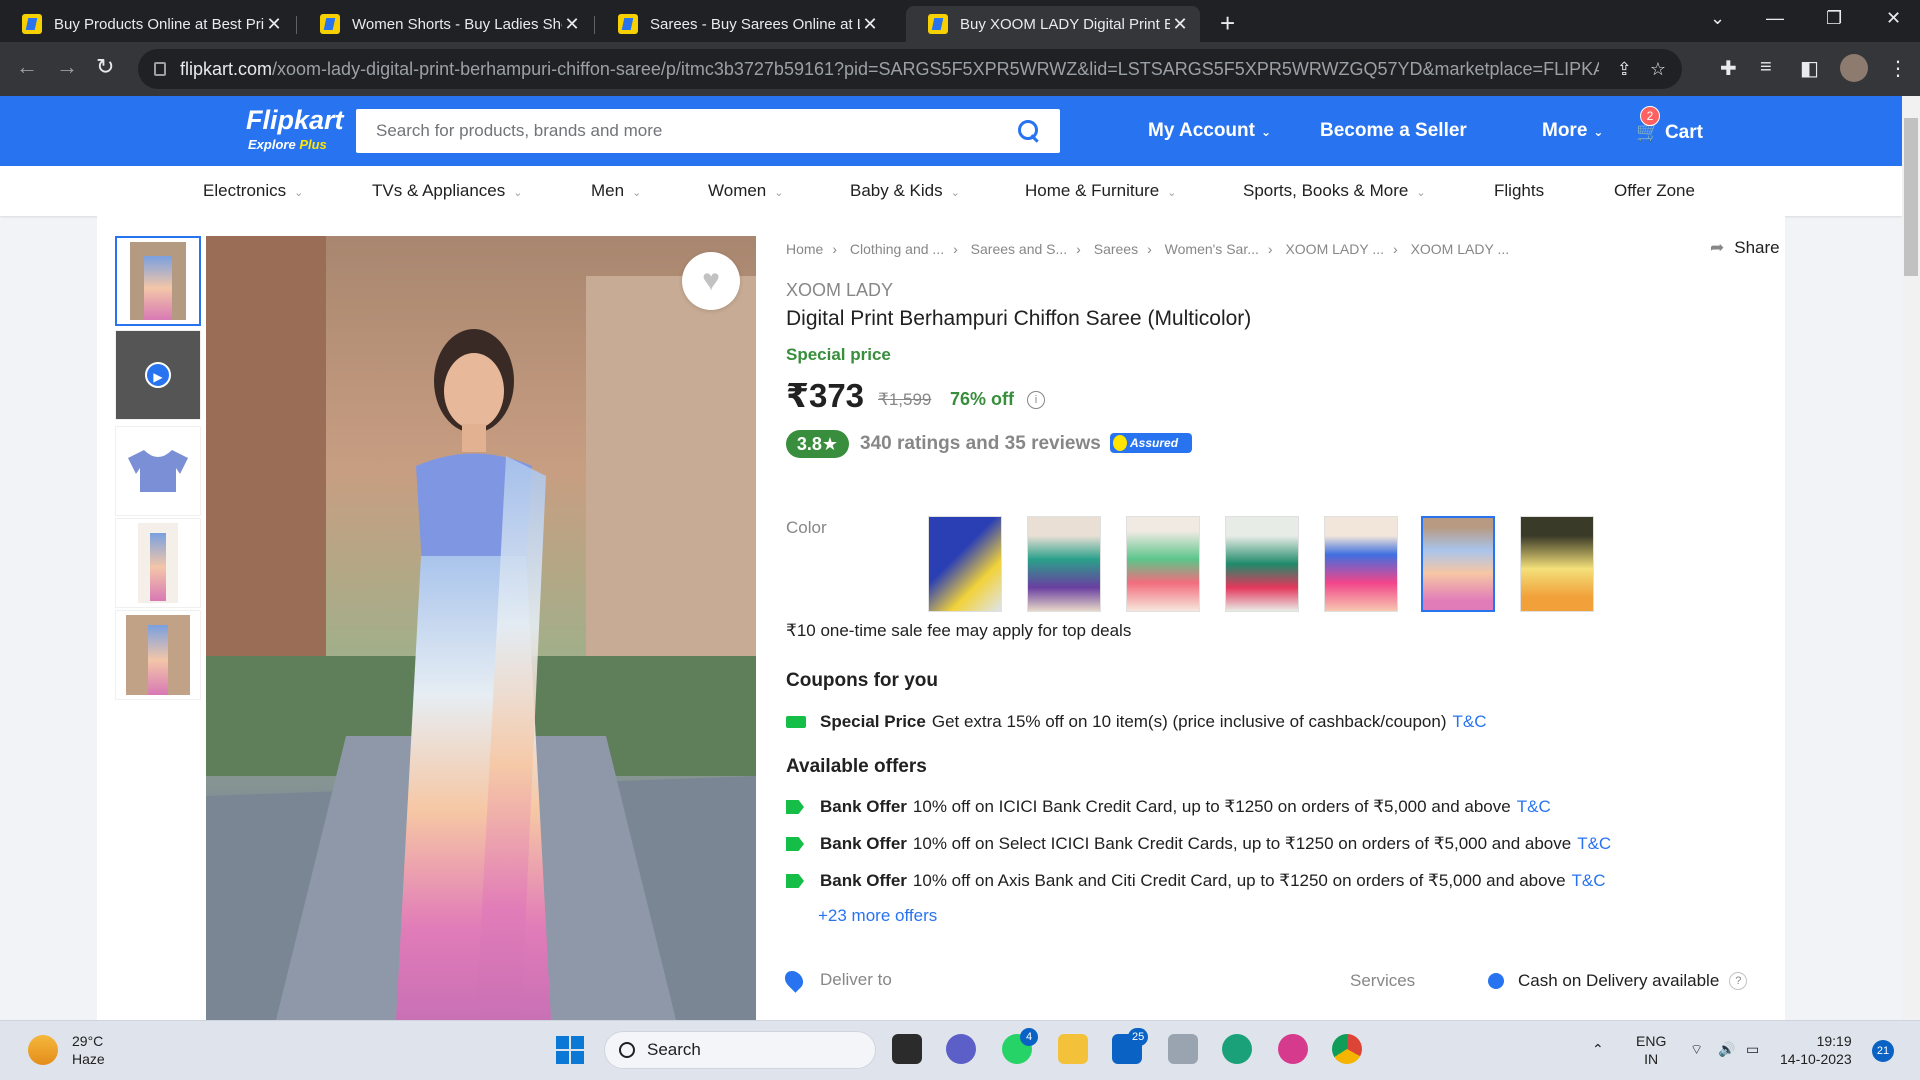  Describe the element at coordinates (295, 120) in the screenshot. I see `flipkart-logo: Flipkart` at that location.